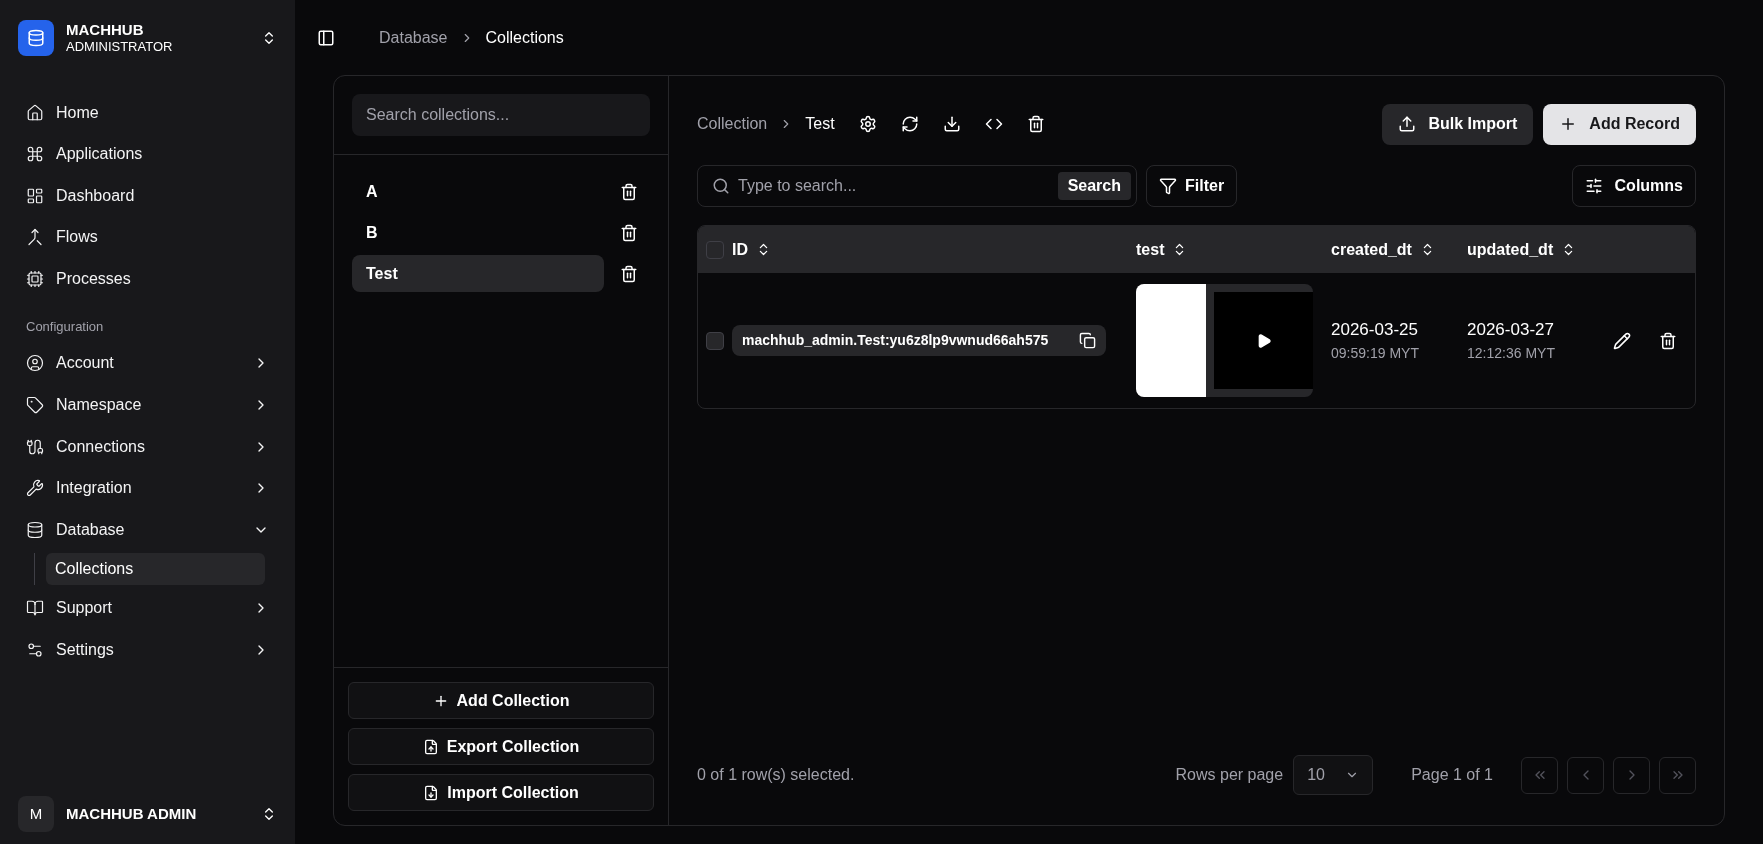 Image resolution: width=1763 pixels, height=844 pixels. Describe the element at coordinates (478, 232) in the screenshot. I see `list-item: B` at that location.